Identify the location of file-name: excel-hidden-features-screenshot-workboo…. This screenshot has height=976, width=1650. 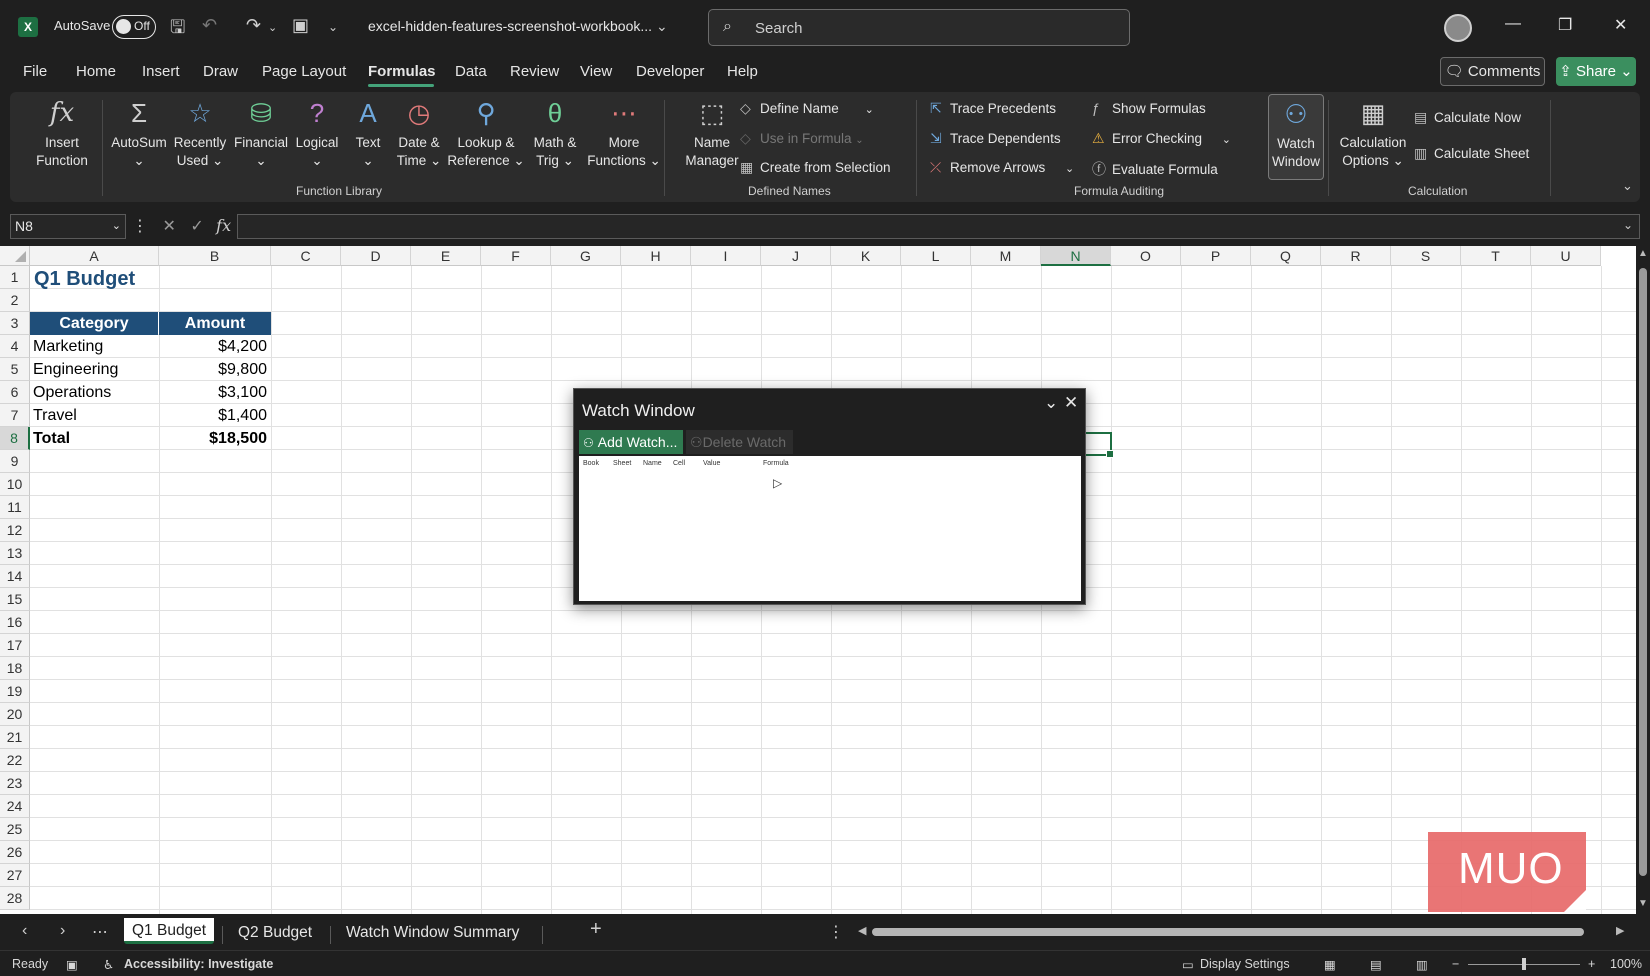
(510, 26).